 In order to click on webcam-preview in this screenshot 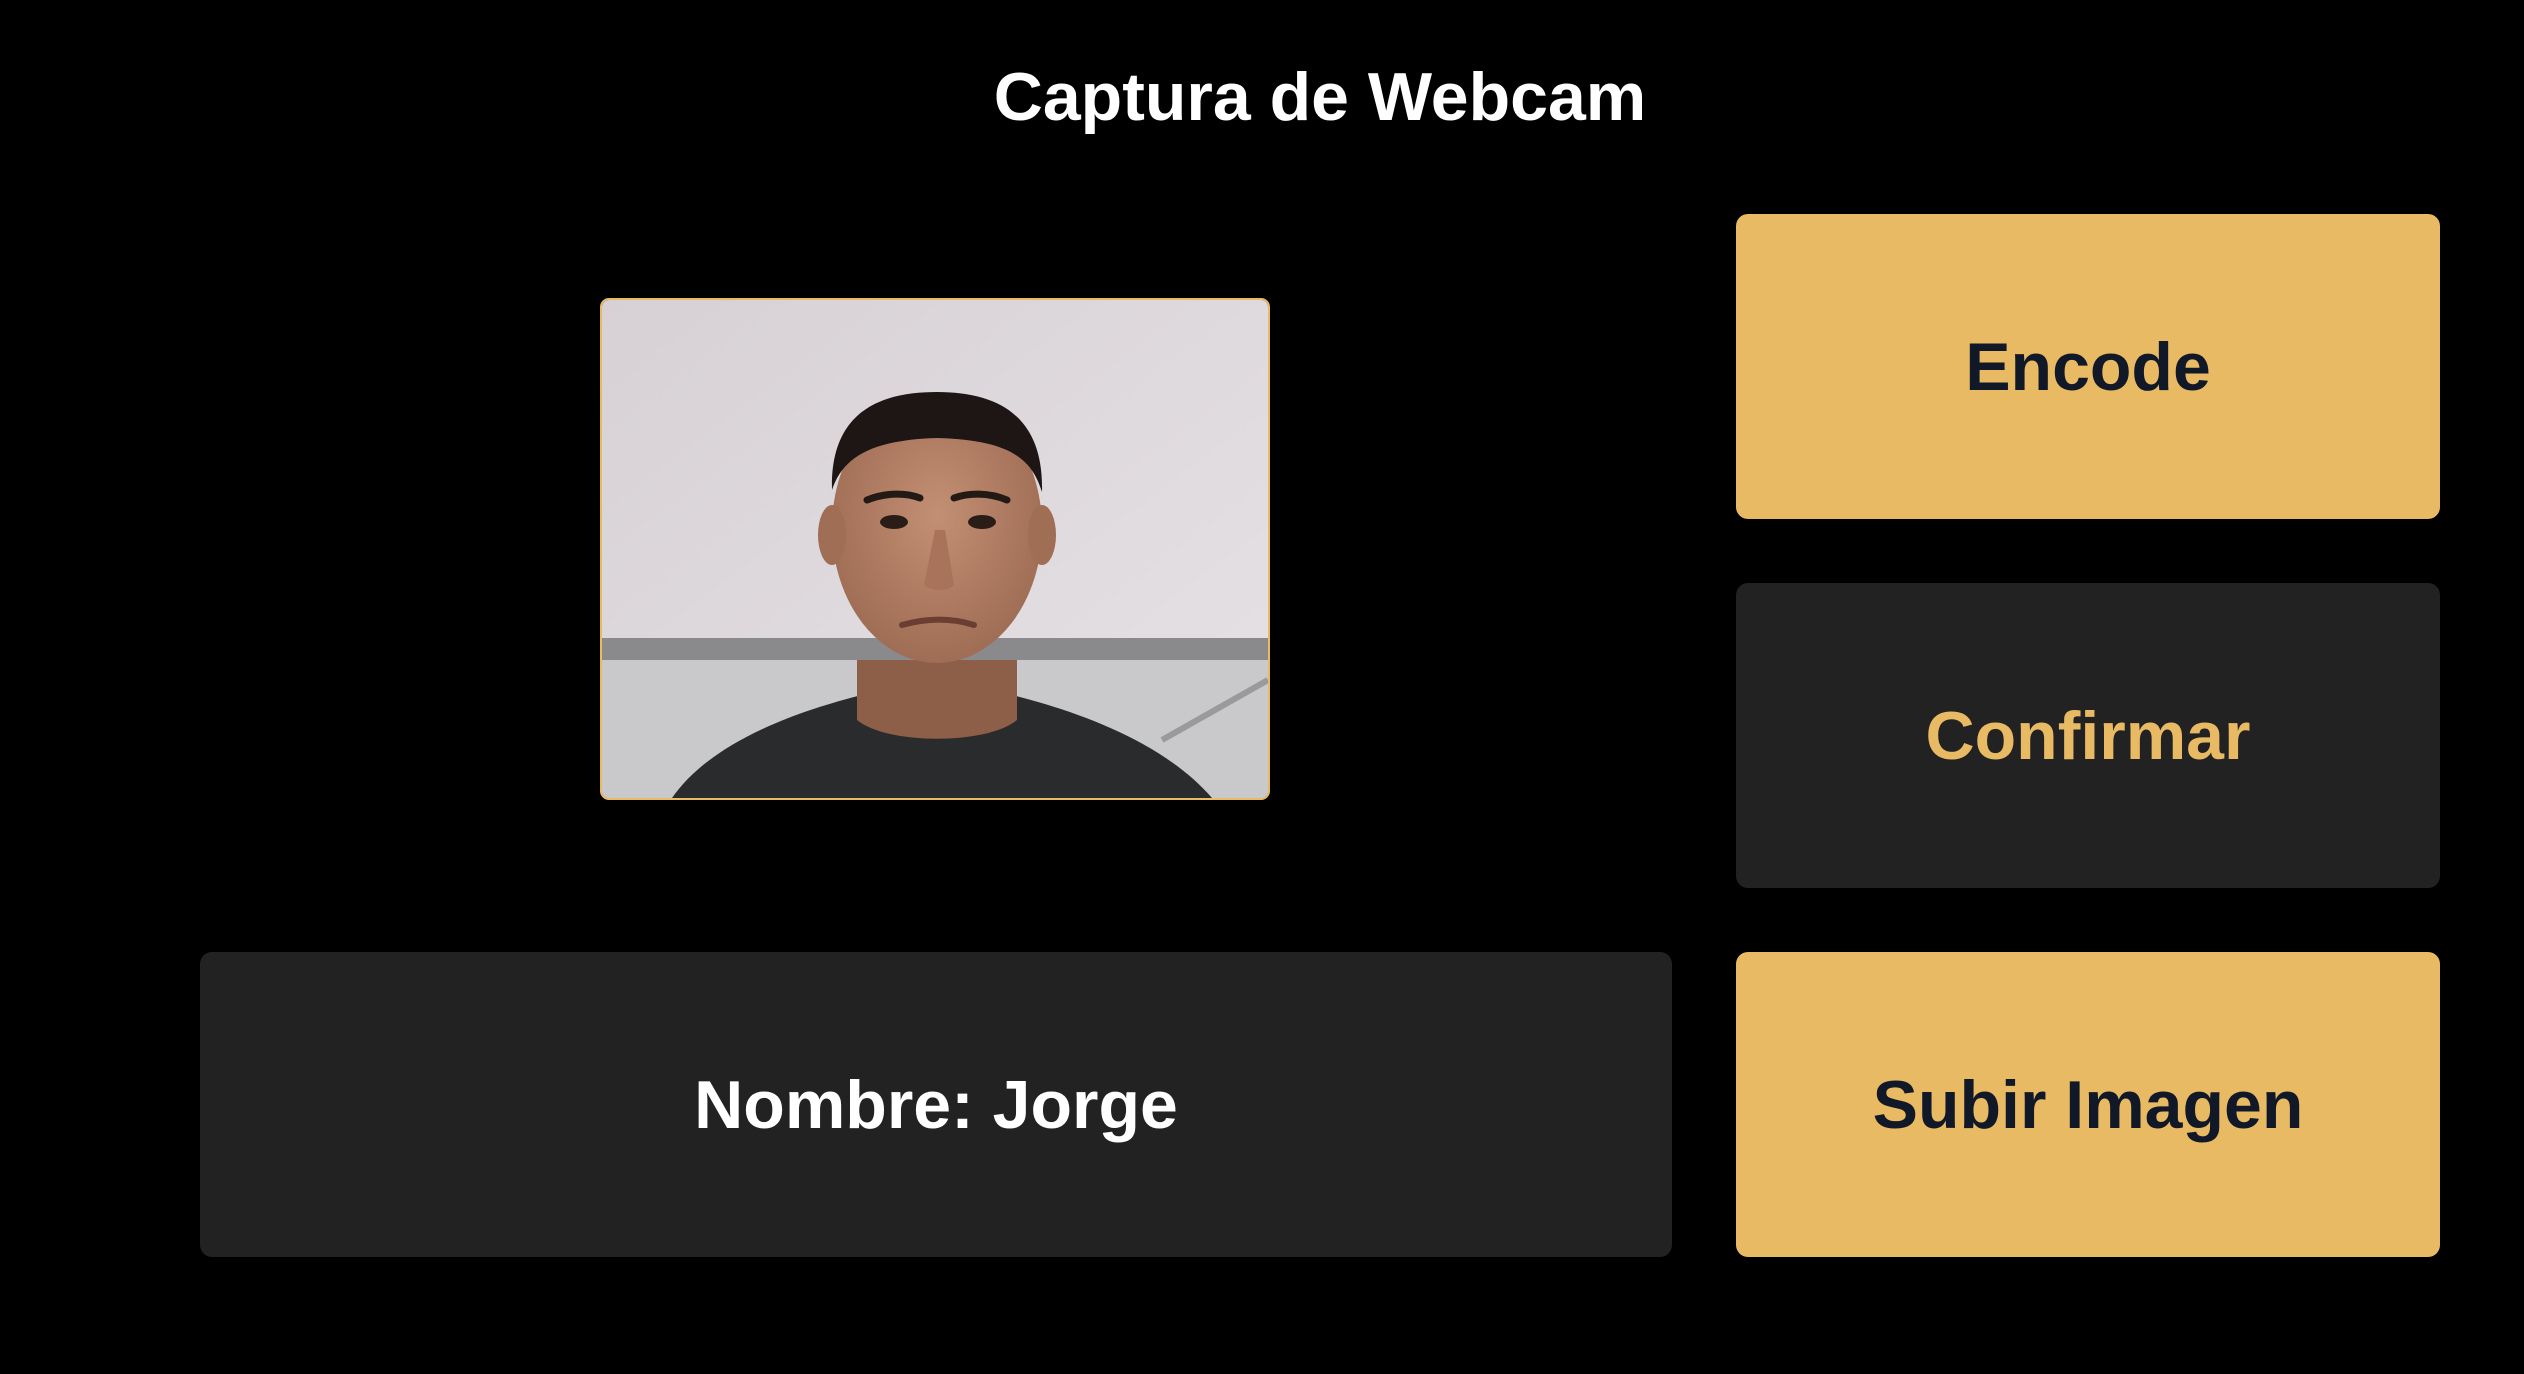, I will do `click(935, 549)`.